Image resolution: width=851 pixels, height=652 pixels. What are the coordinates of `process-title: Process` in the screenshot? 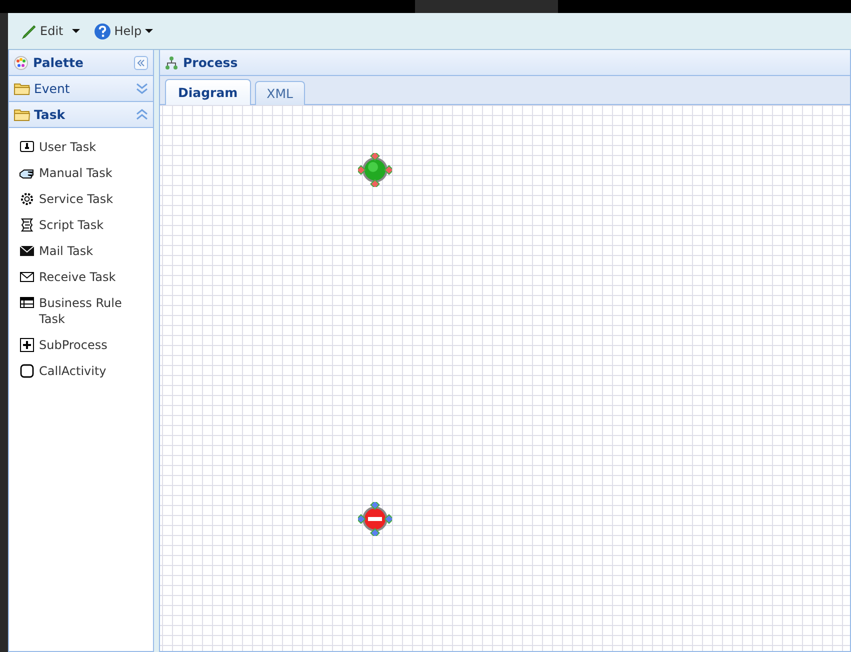 It's located at (210, 62).